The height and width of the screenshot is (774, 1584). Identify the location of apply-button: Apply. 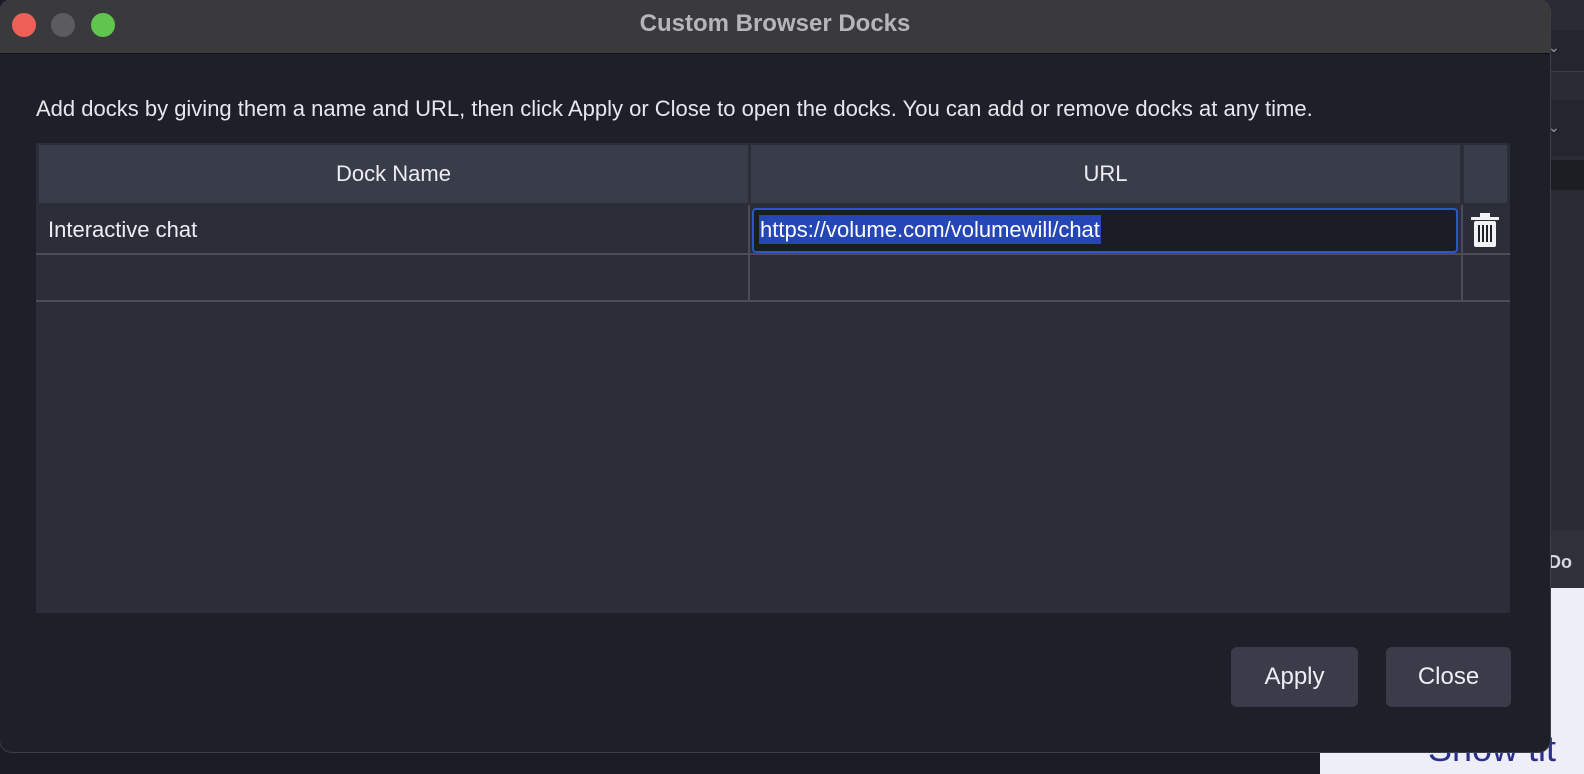
(1294, 677).